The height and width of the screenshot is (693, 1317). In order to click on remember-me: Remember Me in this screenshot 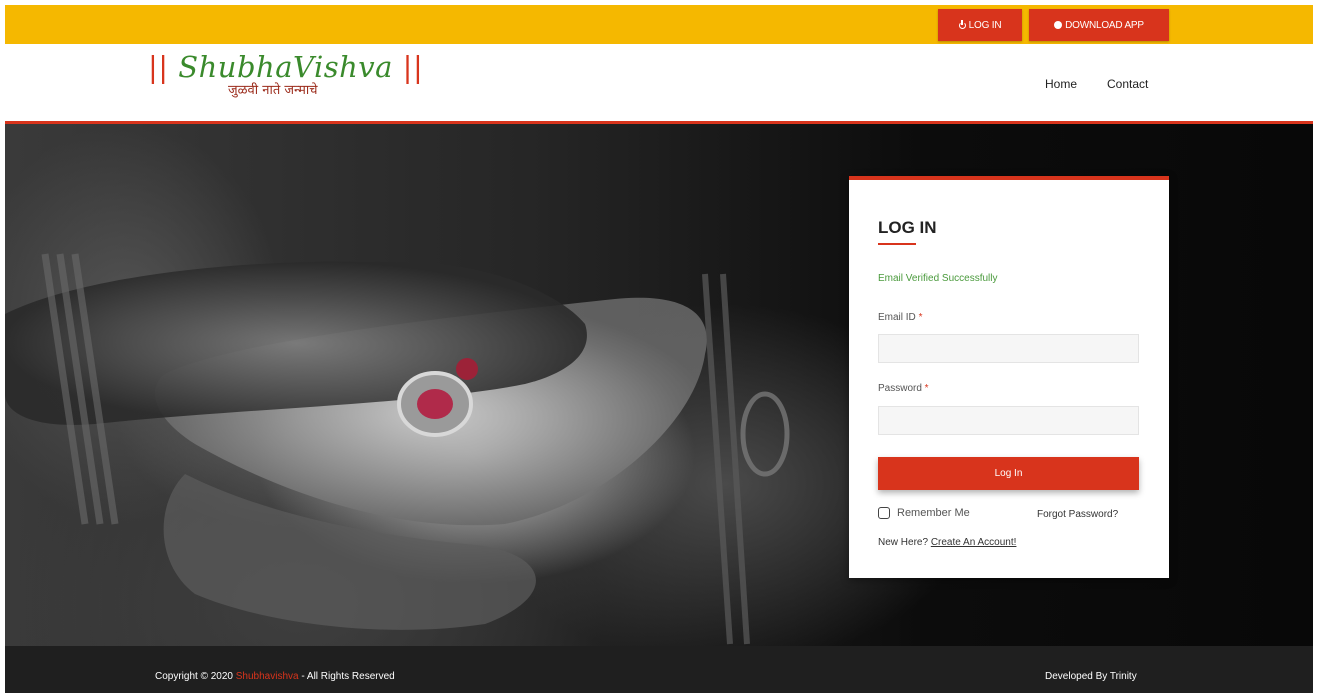, I will do `click(924, 513)`.